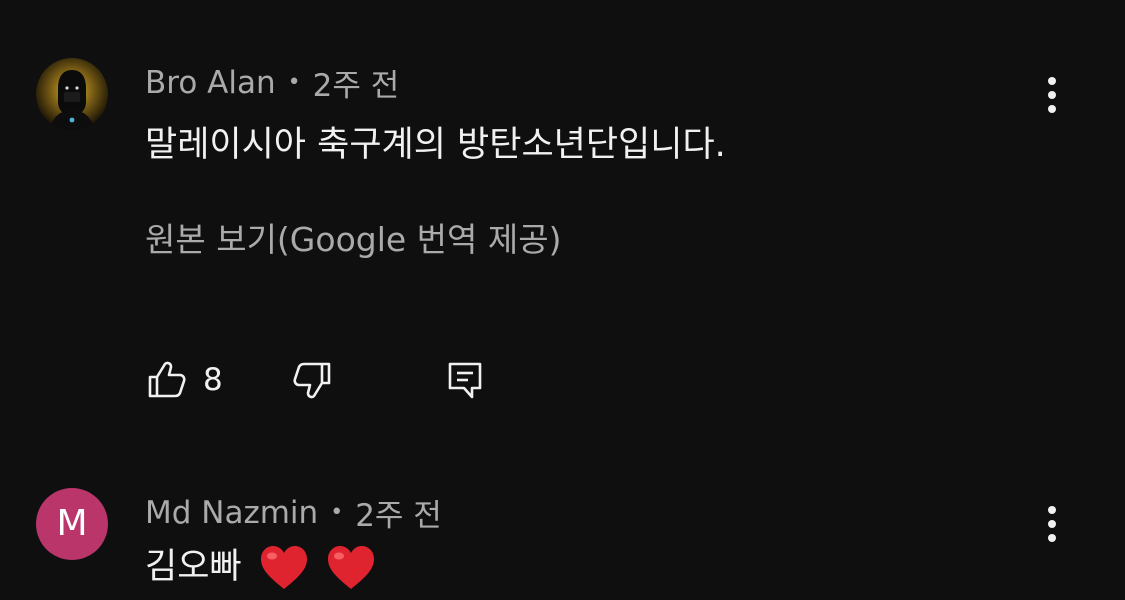  What do you see at coordinates (435, 145) in the screenshot?
I see `comment-text: 말레이시아 축구계의 방탄소년단입니다.` at bounding box center [435, 145].